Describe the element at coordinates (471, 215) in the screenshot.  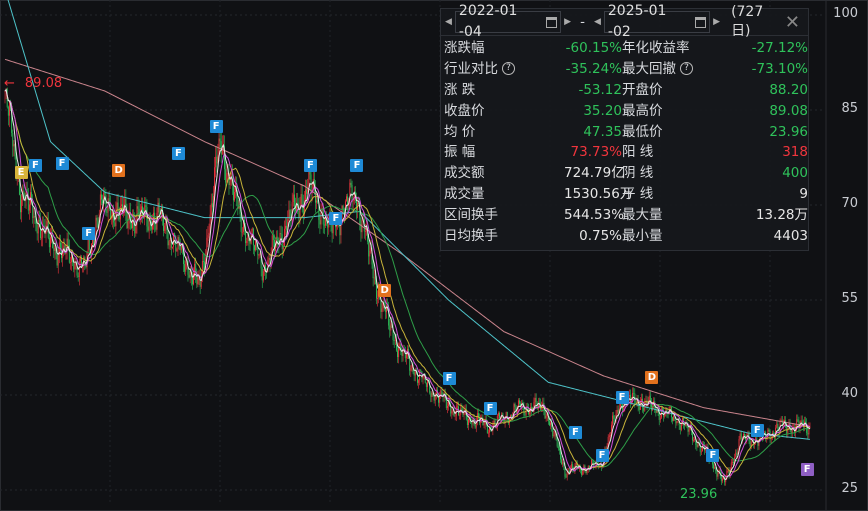
I see `stat-label-text: 区间换手` at that location.